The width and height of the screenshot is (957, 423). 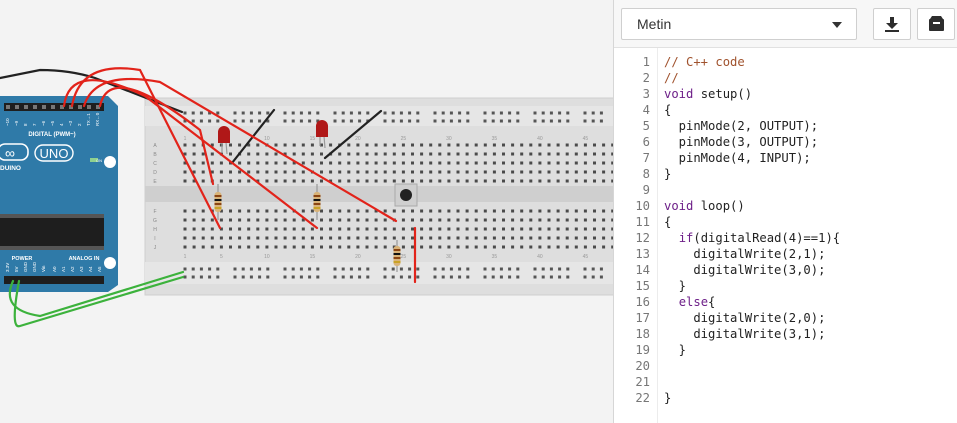 I want to click on line-number: 5, so click(x=646, y=126).